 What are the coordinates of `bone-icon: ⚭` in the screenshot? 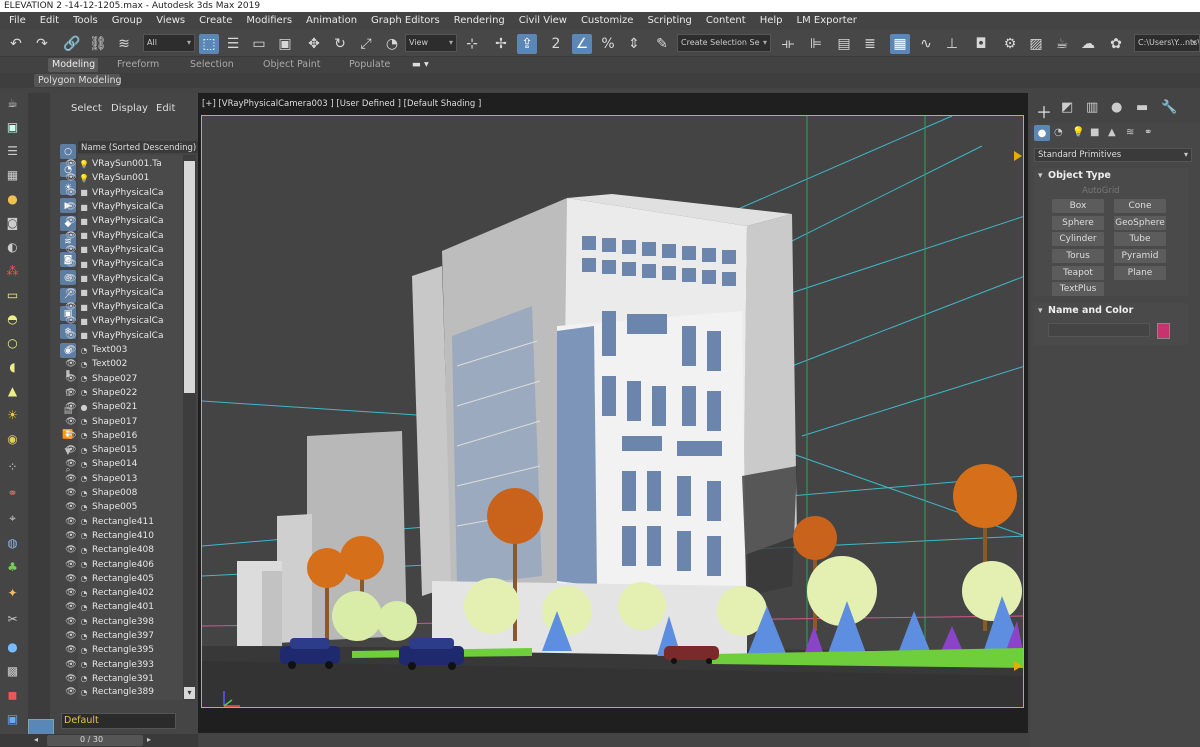 It's located at (12, 492).